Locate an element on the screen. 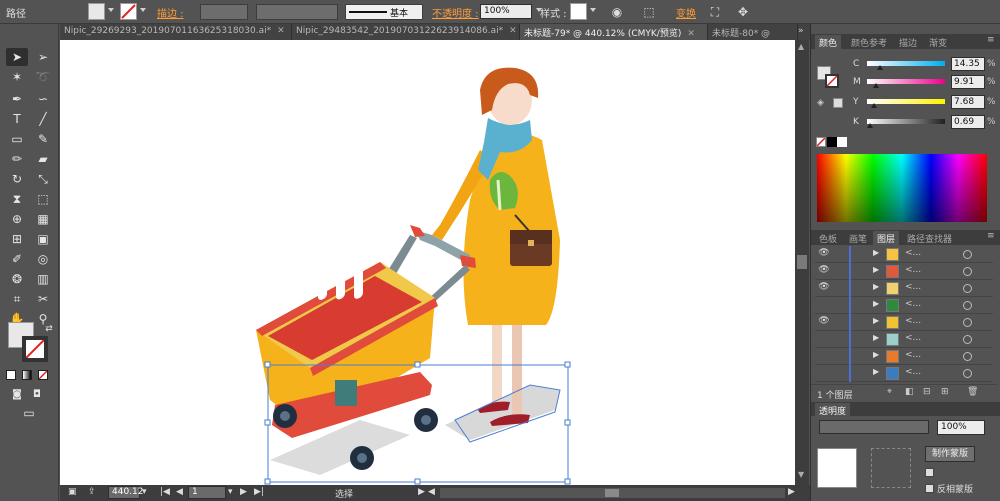 Image resolution: width=1000 pixels, height=501 pixels. slider-track is located at coordinates (906, 101).